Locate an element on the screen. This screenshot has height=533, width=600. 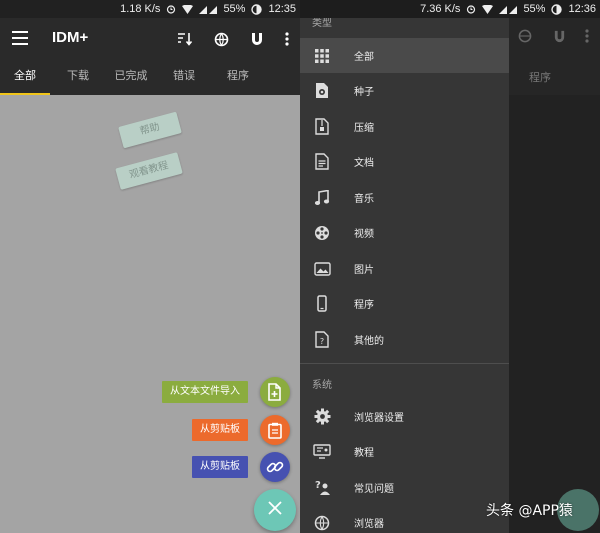
drawer-item-torrent: 种子 is located at coordinates (404, 90).